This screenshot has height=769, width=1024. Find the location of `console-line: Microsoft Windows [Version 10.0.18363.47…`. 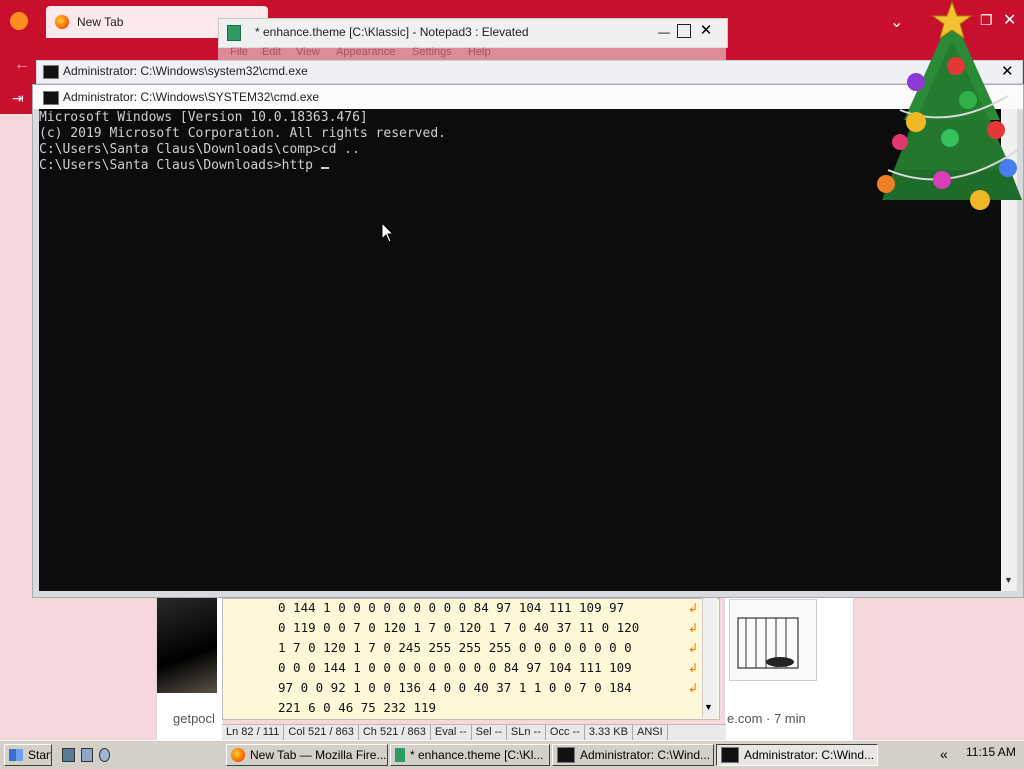

console-line: Microsoft Windows [Version 10.0.18363.47… is located at coordinates (203, 117).